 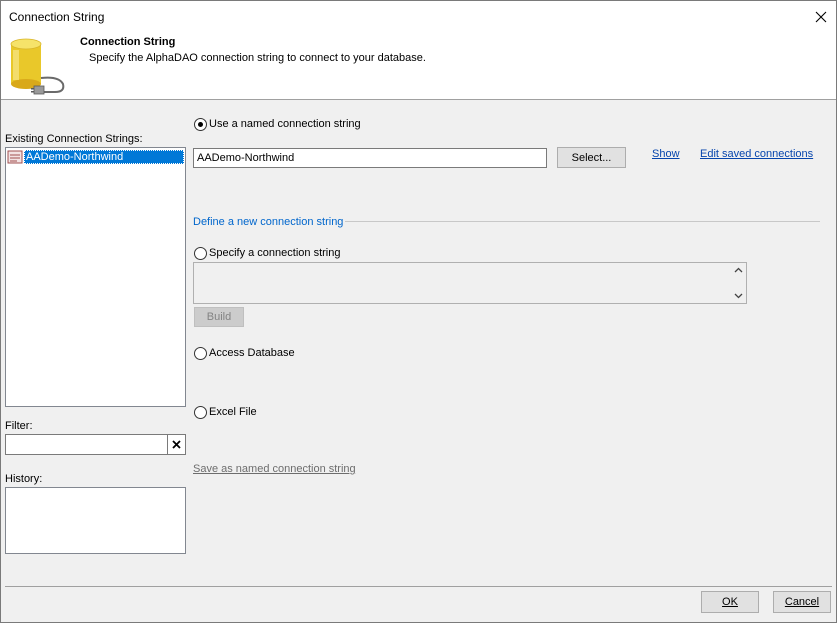 I want to click on group-divider, so click(x=582, y=221).